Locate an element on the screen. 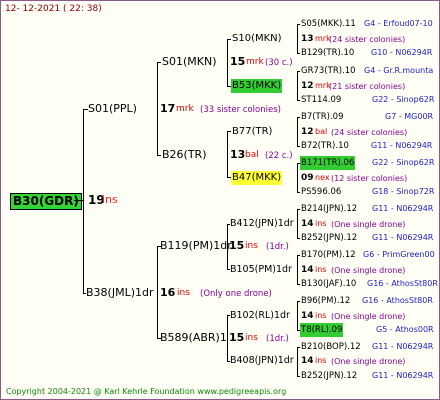  pmm-sisters: (12 sister colonies) is located at coordinates (369, 178).